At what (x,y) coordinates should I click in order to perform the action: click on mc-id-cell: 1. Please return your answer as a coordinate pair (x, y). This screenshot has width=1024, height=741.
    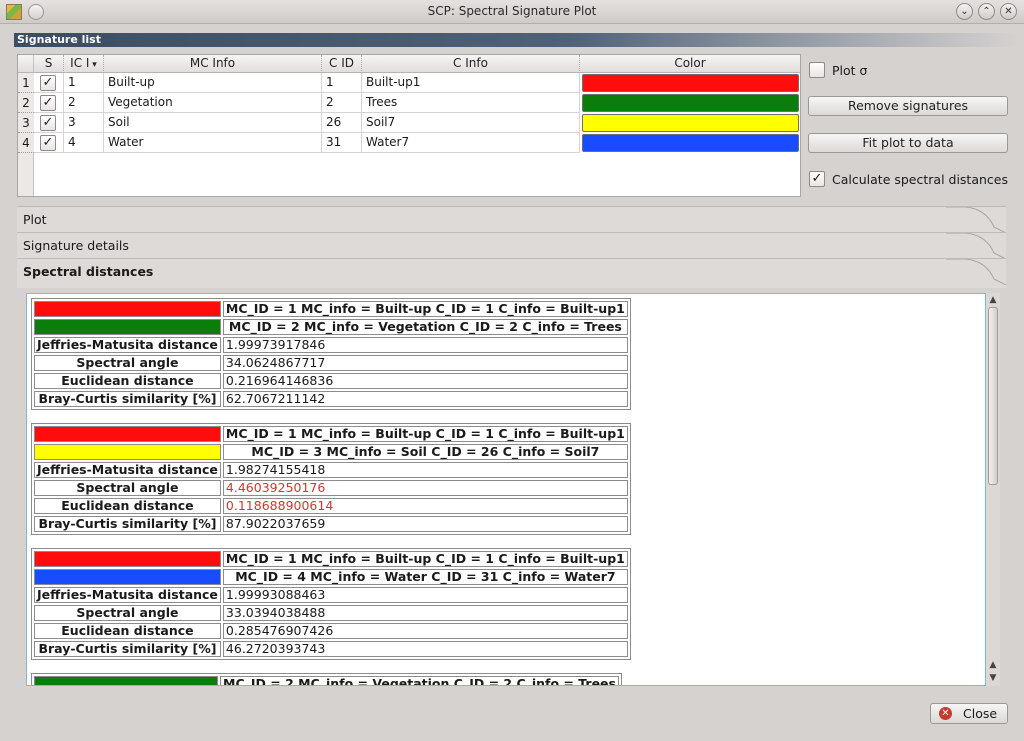
    Looking at the image, I should click on (84, 83).